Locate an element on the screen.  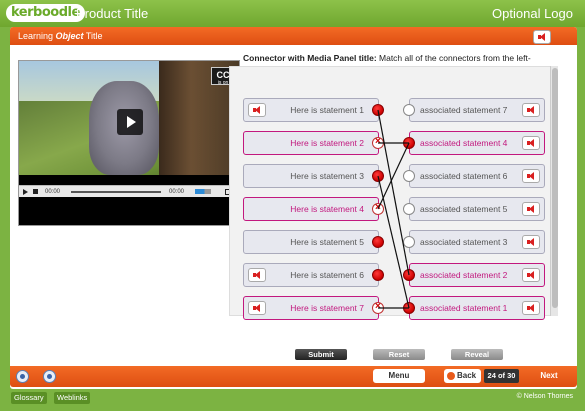
left-statement-label: Here is statement 2 is located at coordinates (327, 143).